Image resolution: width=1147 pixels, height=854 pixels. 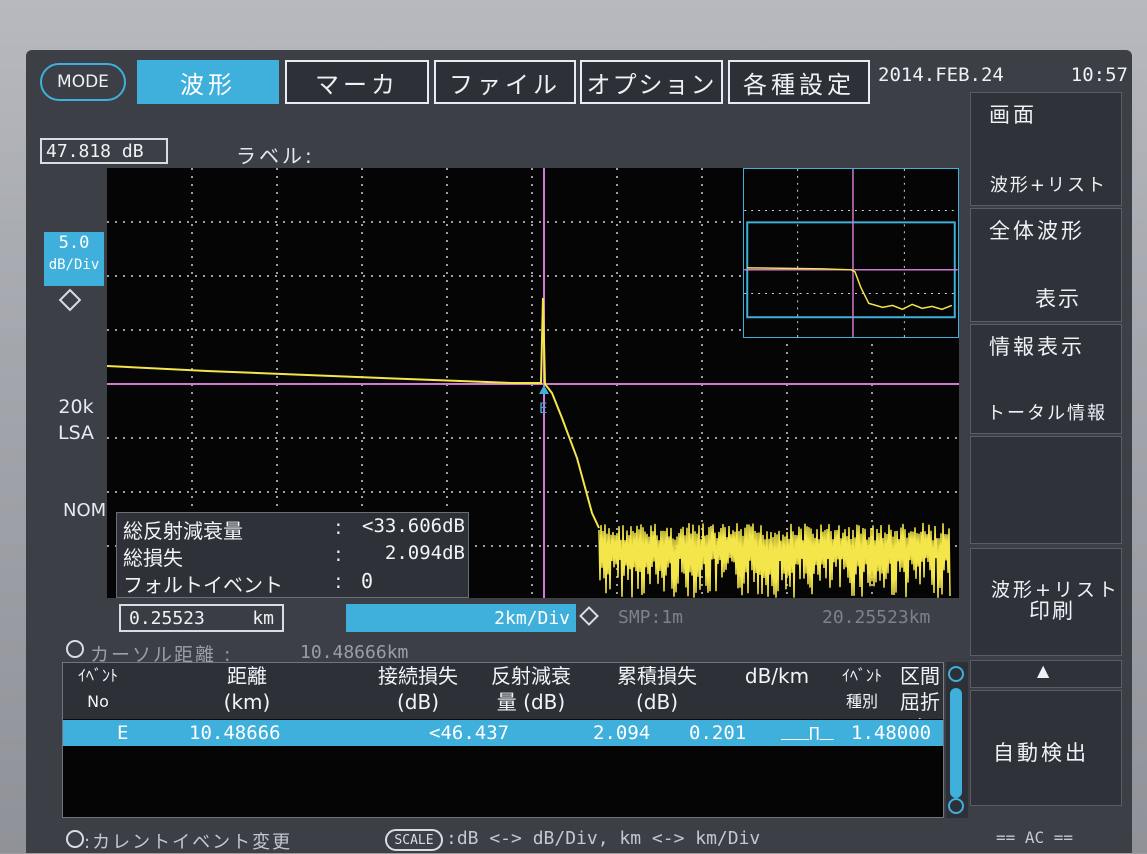 What do you see at coordinates (247, 691) in the screenshot?
I see `col-header-distance: 距離 (km)` at bounding box center [247, 691].